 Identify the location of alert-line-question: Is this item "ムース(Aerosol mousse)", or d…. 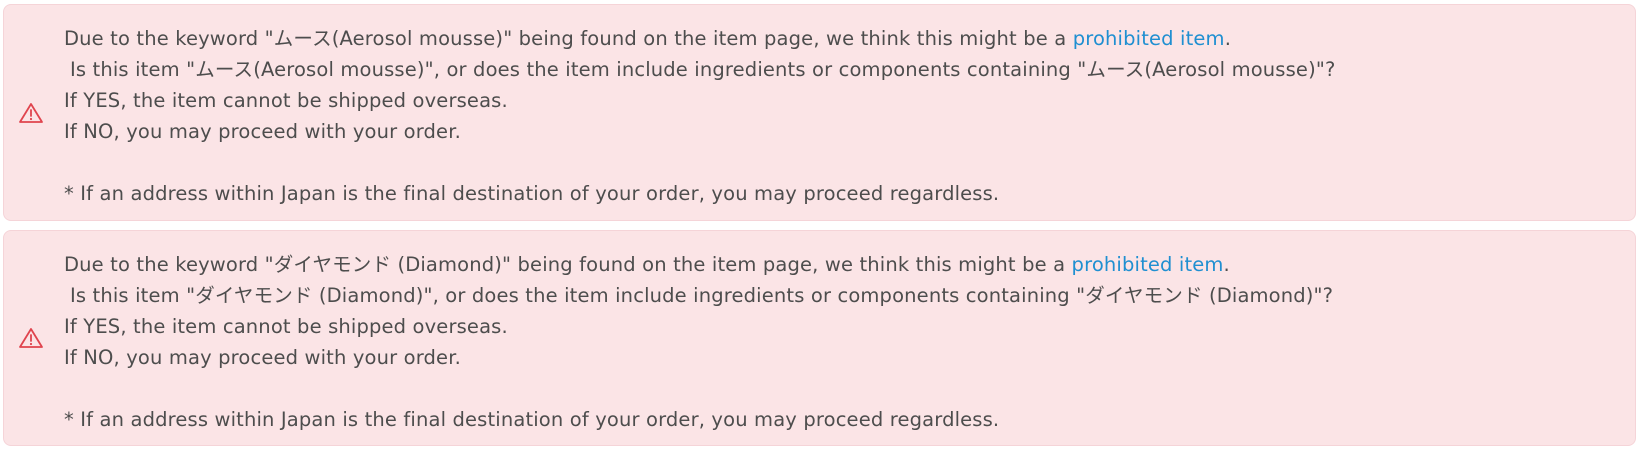
(703, 69).